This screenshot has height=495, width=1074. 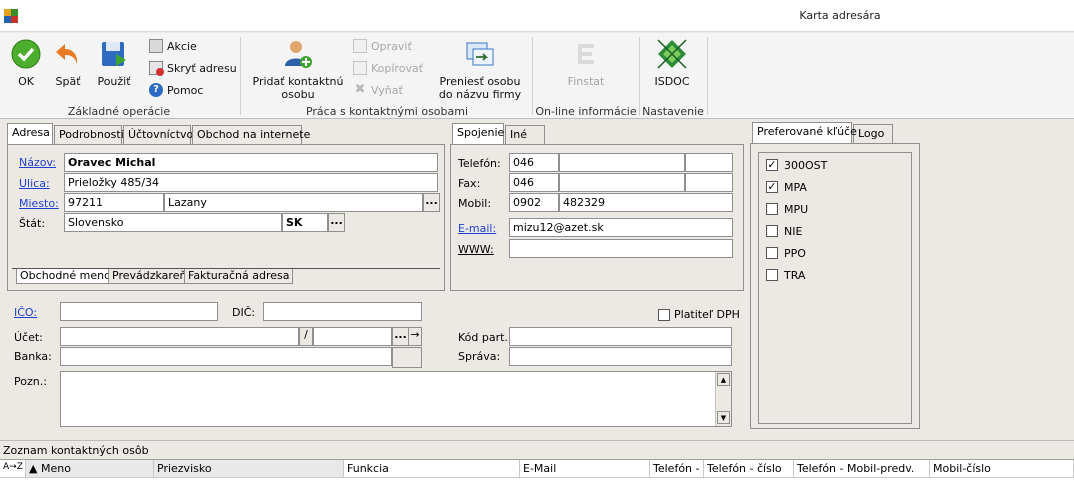 I want to click on account-arrow-button: →, so click(x=415, y=336).